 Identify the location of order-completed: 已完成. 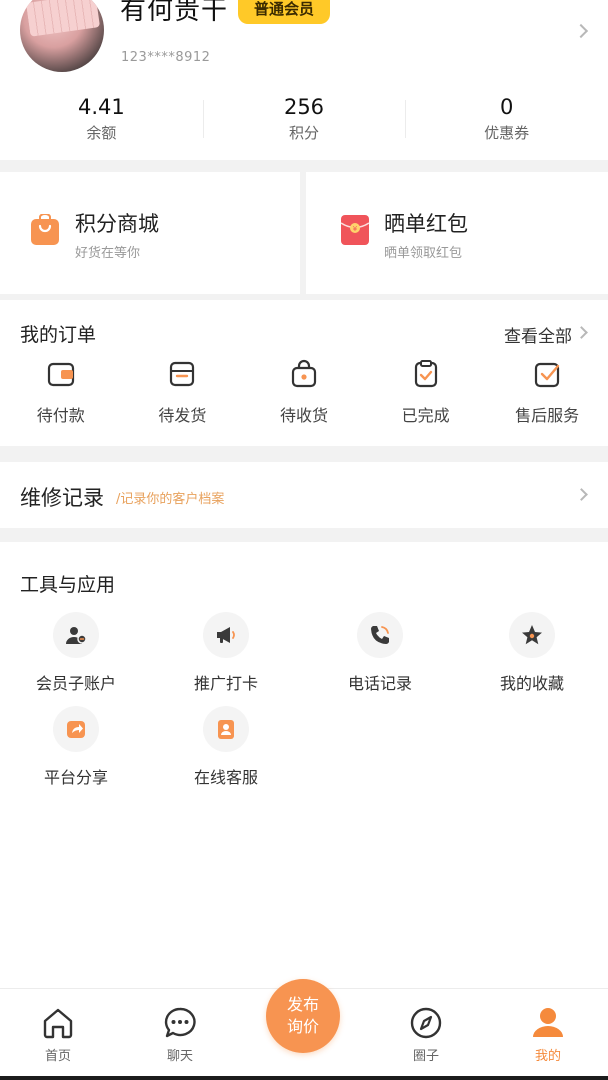
(426, 392).